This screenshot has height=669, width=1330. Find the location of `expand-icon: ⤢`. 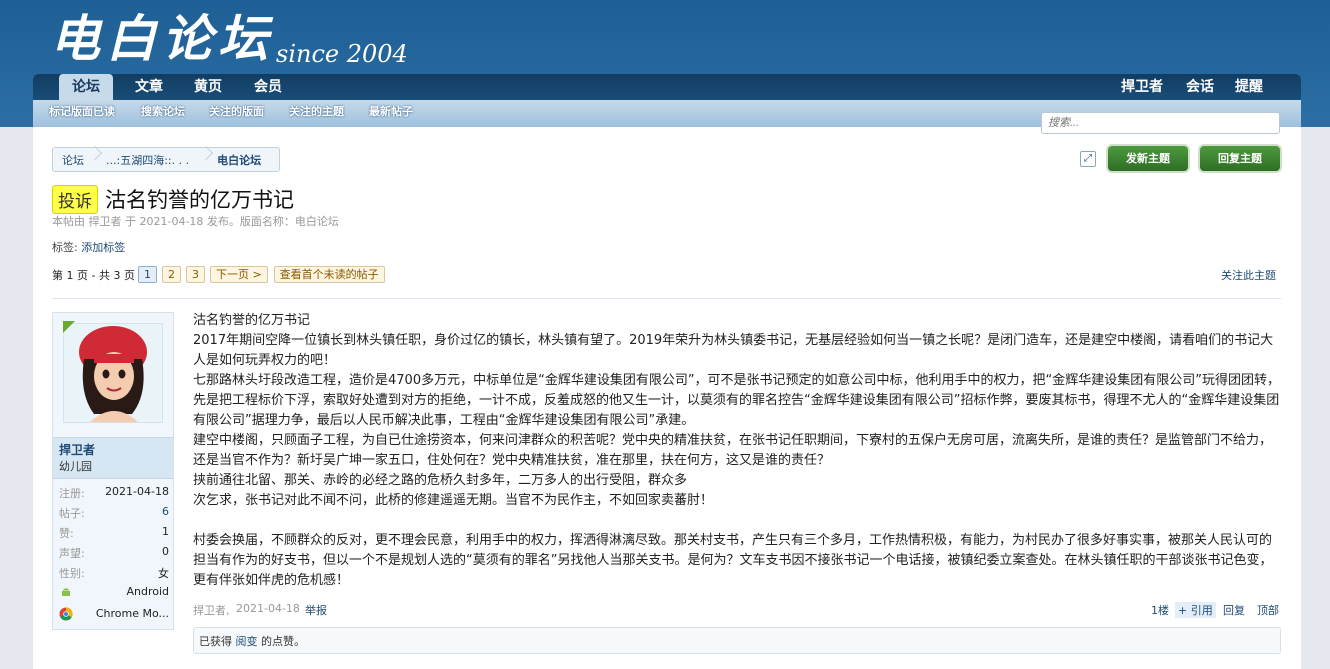

expand-icon: ⤢ is located at coordinates (1088, 159).